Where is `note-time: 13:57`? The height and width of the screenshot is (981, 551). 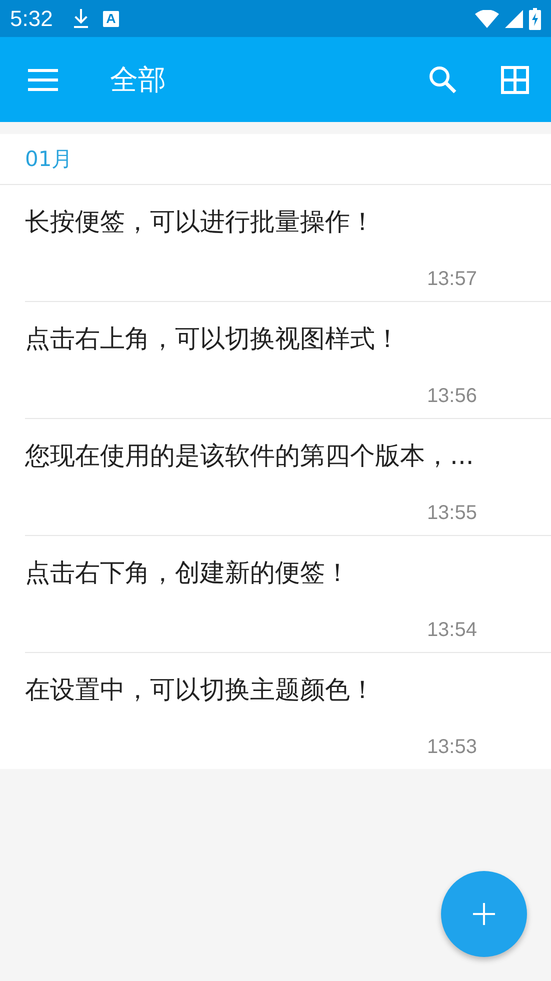 note-time: 13:57 is located at coordinates (451, 279).